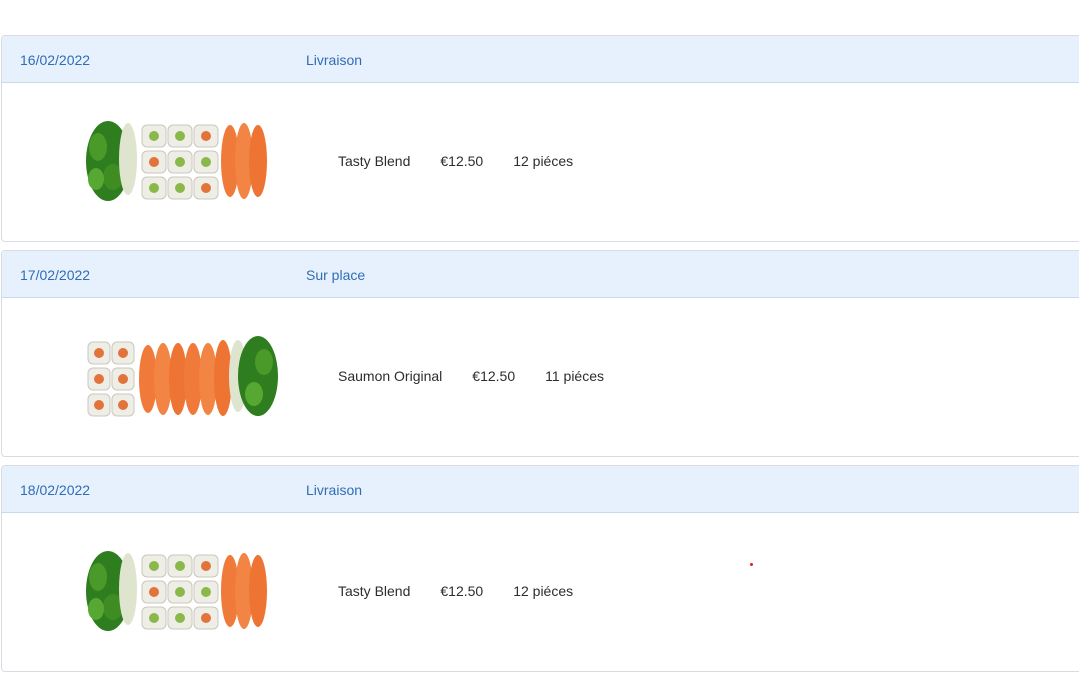 Image resolution: width=1079 pixels, height=680 pixels. What do you see at coordinates (540, 489) in the screenshot?
I see `order-header: 18/02/2022 Livraison` at bounding box center [540, 489].